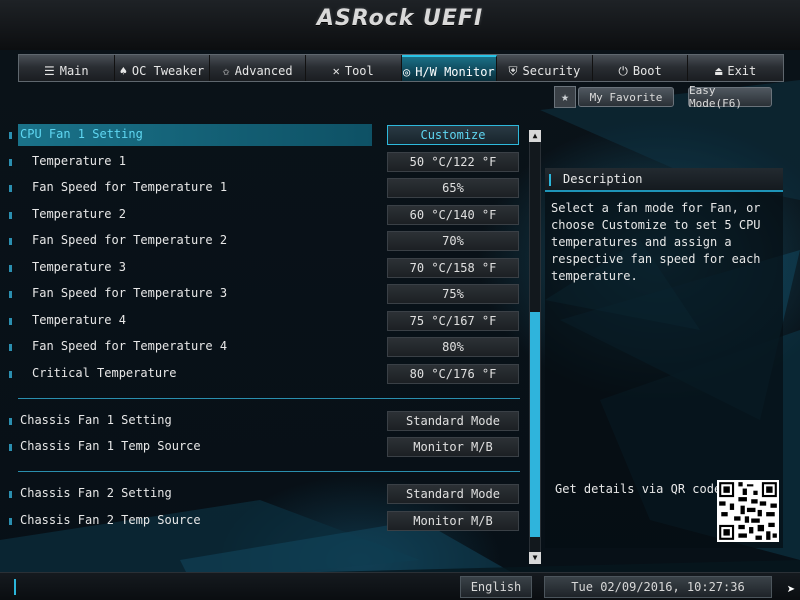 This screenshot has width=800, height=600. Describe the element at coordinates (262, 321) in the screenshot. I see `setting-row-temperature-4: Temperature 4 75 °C/167 °F` at that location.